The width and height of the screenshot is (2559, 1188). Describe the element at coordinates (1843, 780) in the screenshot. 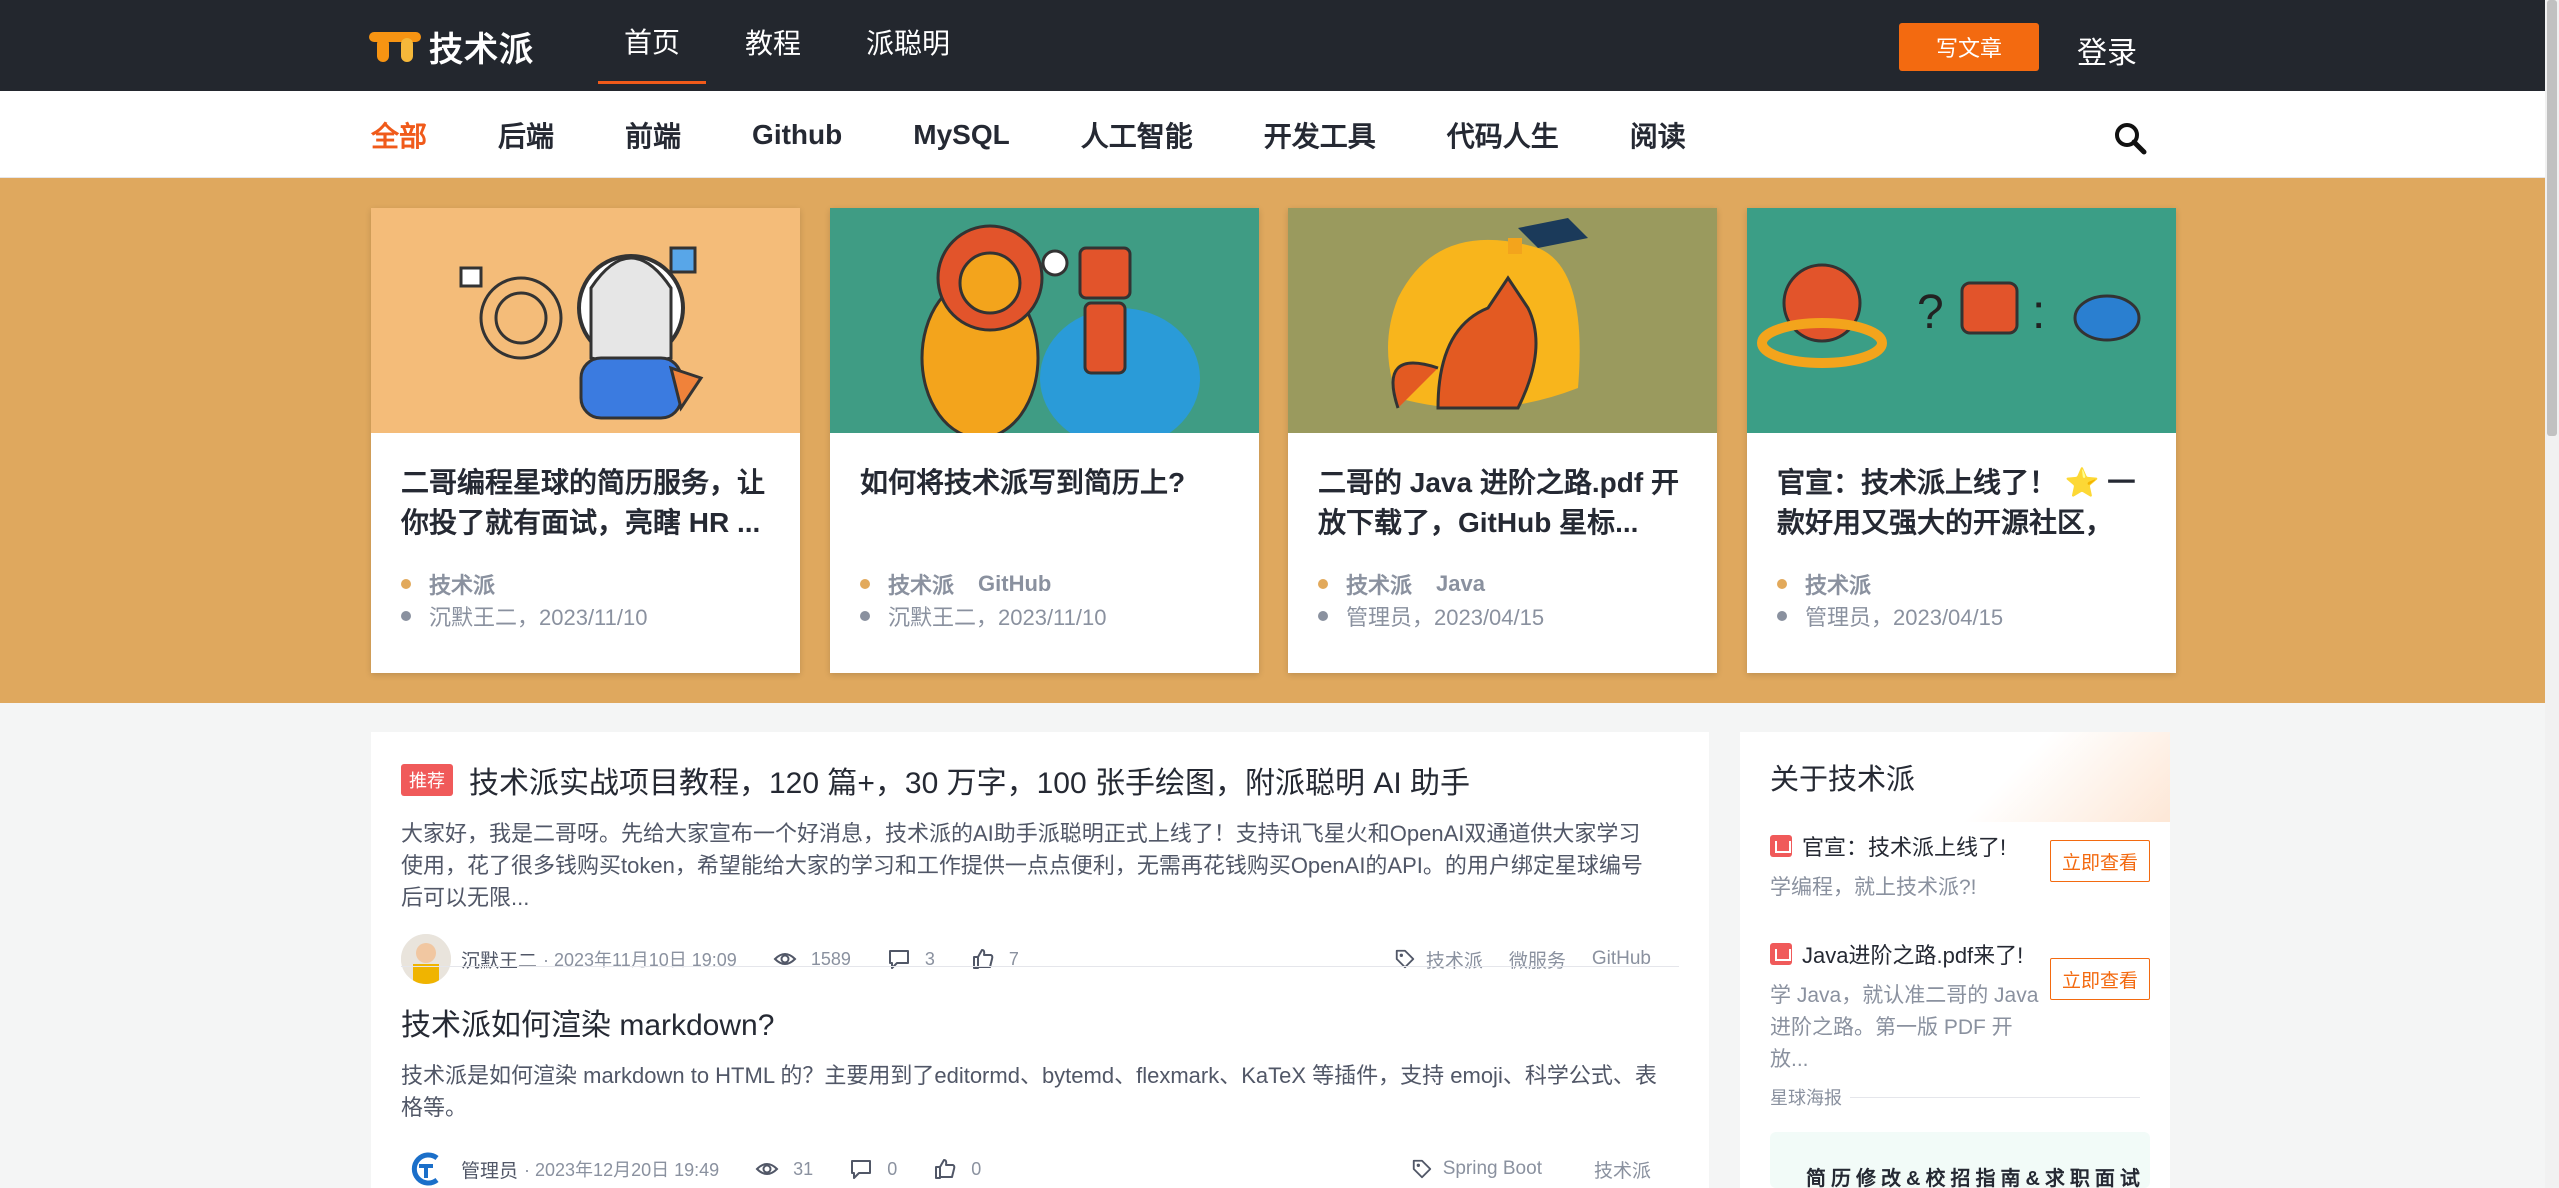

I see `sidebar-title: 关于技术派` at that location.